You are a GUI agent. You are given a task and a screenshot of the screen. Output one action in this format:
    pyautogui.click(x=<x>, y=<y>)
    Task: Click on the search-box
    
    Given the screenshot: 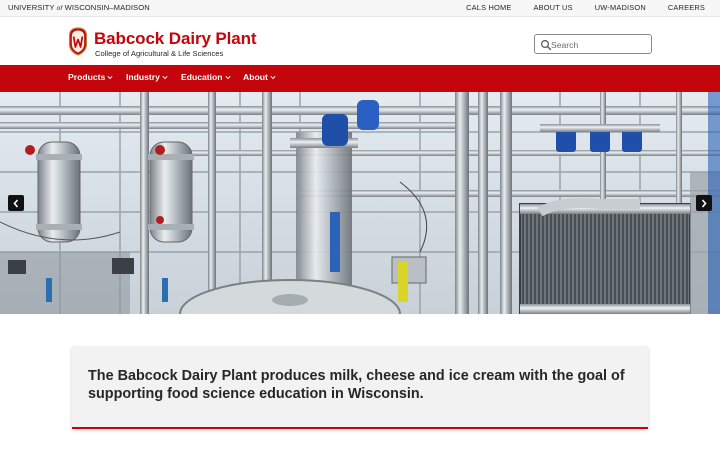 What is the action you would take?
    pyautogui.click(x=593, y=44)
    